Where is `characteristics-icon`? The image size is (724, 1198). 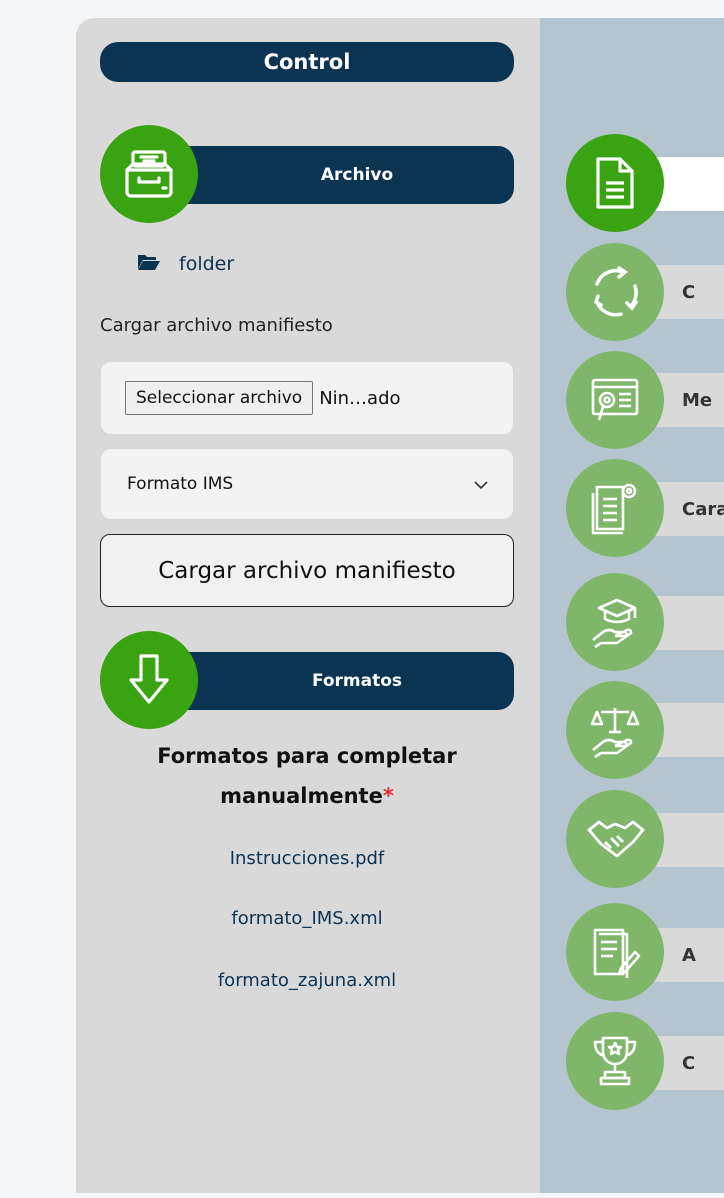 characteristics-icon is located at coordinates (615, 508).